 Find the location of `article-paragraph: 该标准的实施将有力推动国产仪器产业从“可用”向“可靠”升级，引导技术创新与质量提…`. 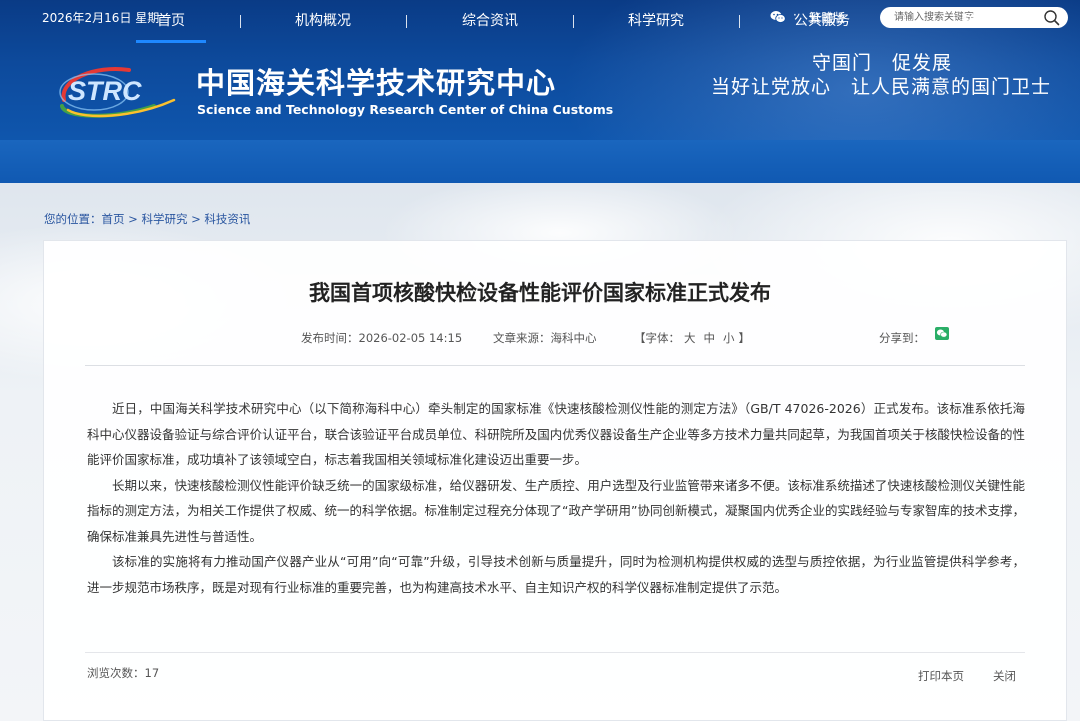

article-paragraph: 该标准的实施将有力推动国产仪器产业从“可用”向“可靠”升级，引导技术创新与质量提… is located at coordinates (556, 574).